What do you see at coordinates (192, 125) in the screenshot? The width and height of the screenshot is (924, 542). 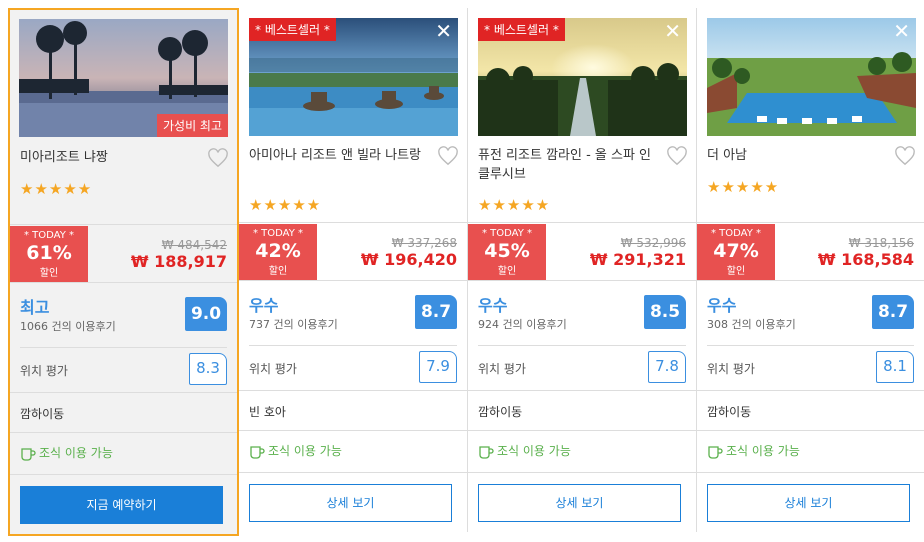 I see `value-badge: 가성비 최고` at bounding box center [192, 125].